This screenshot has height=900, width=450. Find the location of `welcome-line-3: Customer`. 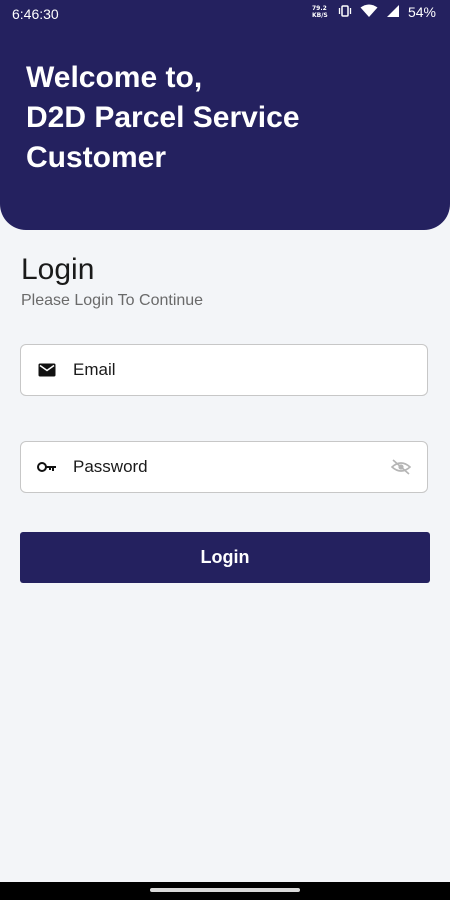

welcome-line-3: Customer is located at coordinates (96, 157).